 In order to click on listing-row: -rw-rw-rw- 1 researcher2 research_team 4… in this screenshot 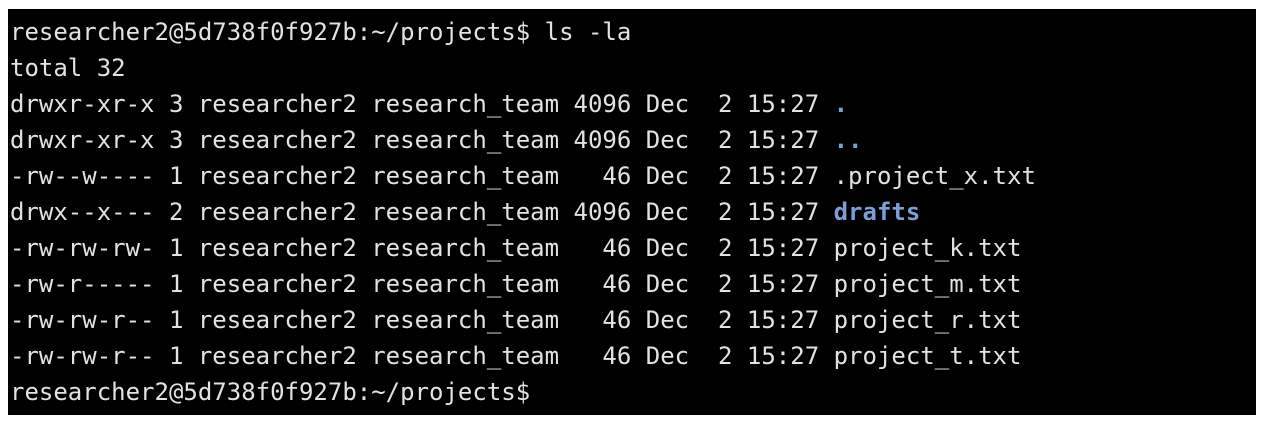, I will do `click(633, 248)`.